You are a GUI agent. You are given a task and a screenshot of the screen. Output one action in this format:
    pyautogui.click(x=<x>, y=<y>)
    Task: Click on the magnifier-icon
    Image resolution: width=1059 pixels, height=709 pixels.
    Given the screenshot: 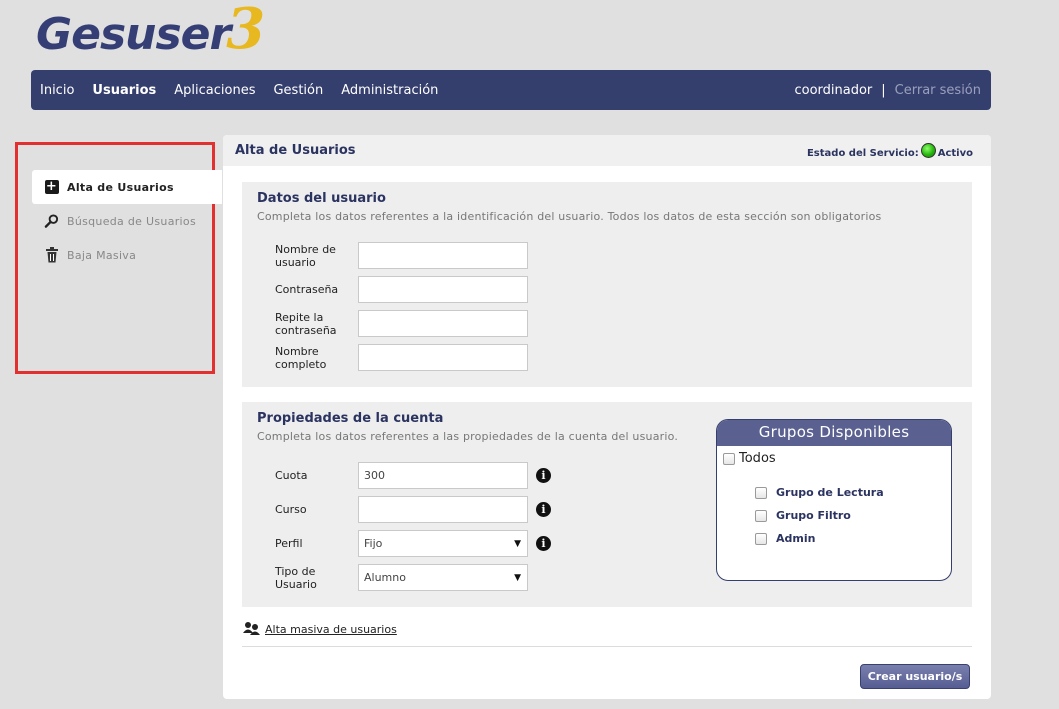 What is the action you would take?
    pyautogui.click(x=51, y=221)
    